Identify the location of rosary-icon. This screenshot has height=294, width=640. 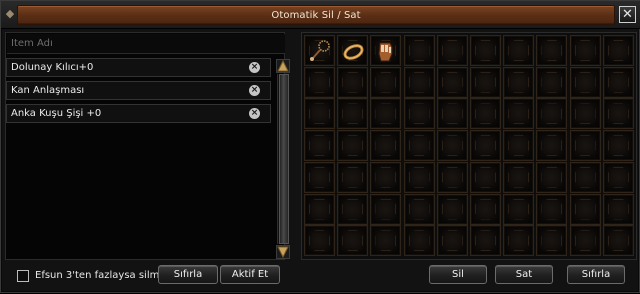
(320, 51).